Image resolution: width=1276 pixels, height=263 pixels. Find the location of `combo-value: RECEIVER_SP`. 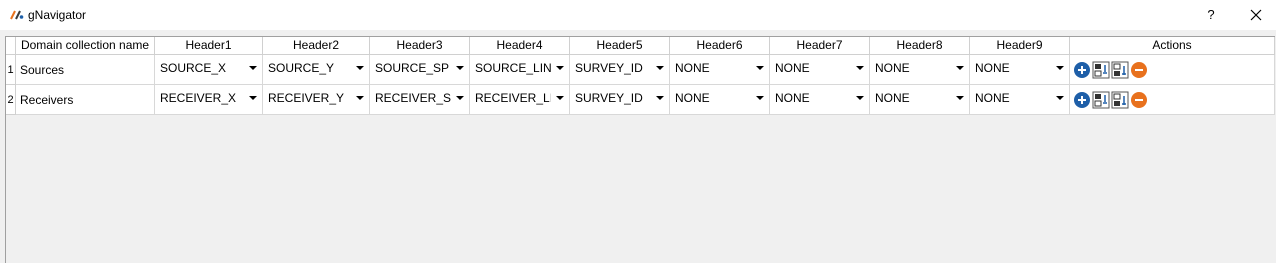

combo-value: RECEIVER_SP is located at coordinates (413, 98).